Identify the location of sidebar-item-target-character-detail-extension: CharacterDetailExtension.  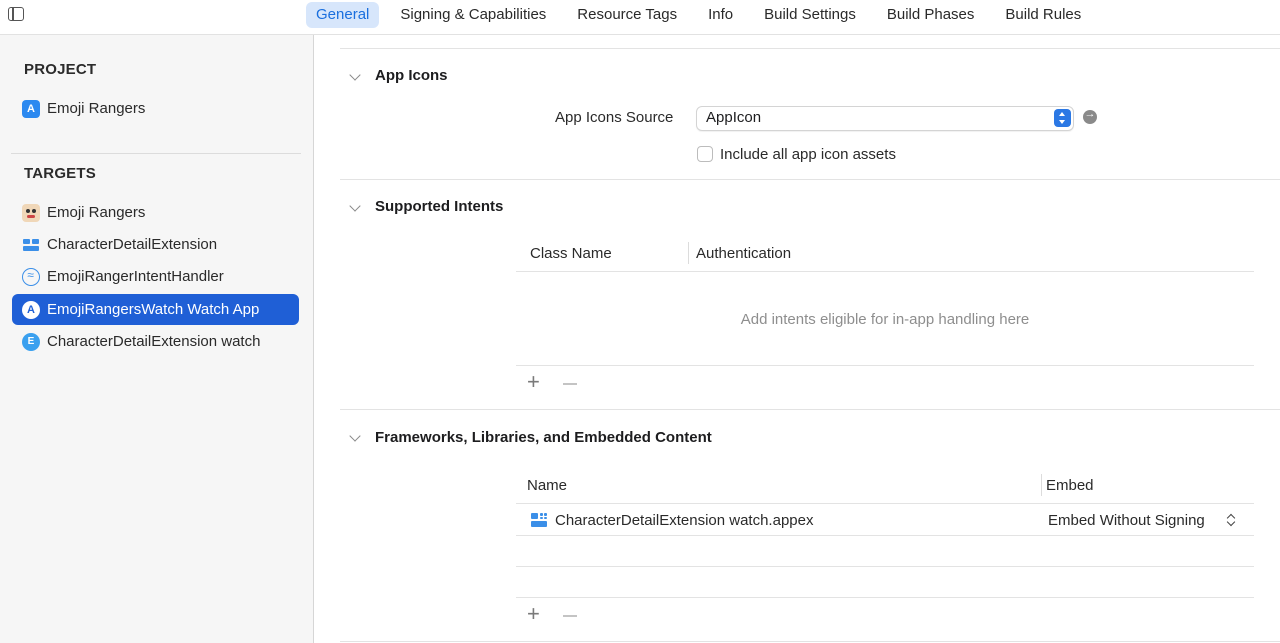
(155, 244).